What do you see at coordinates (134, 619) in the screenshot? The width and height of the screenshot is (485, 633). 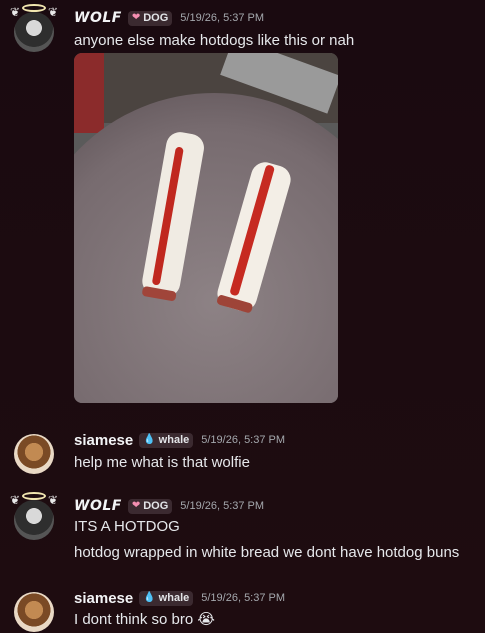 I see `message-text-content: I dont think so bro` at bounding box center [134, 619].